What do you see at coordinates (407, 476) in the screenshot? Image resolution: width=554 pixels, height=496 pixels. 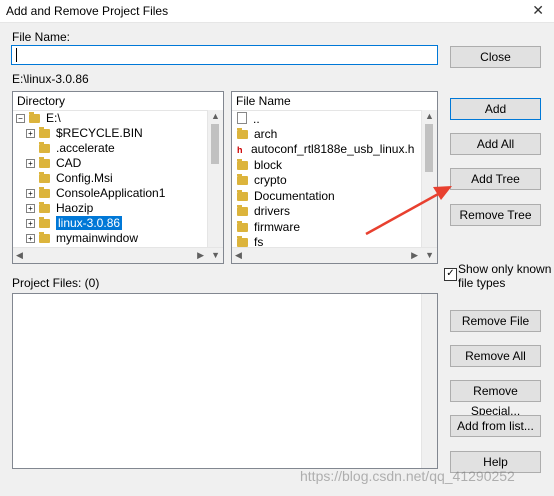 I see `watermark: https://blog.csdn.net/qq_41290252` at bounding box center [407, 476].